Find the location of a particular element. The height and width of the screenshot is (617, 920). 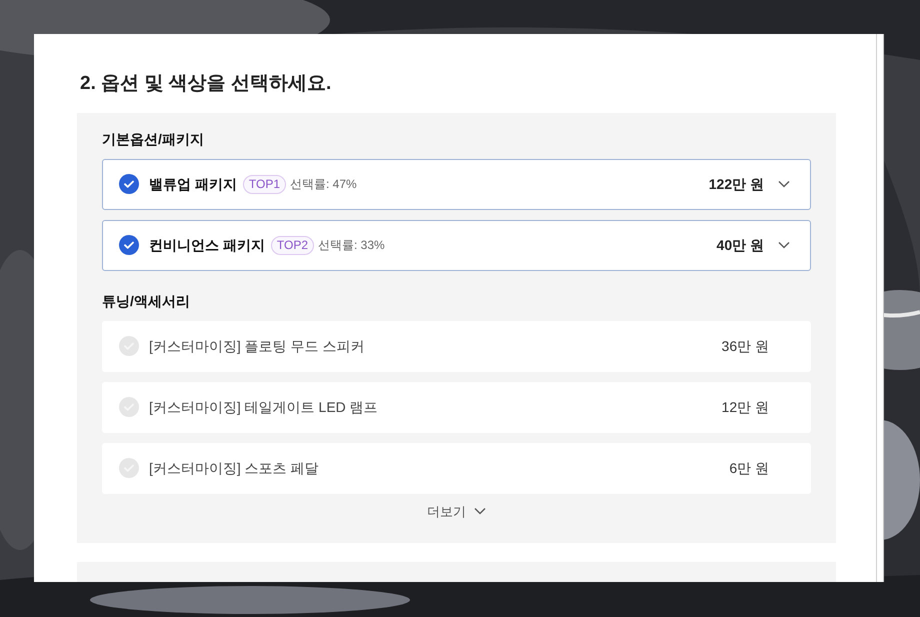

option-name: 컨비니언스 패키지 is located at coordinates (207, 245).